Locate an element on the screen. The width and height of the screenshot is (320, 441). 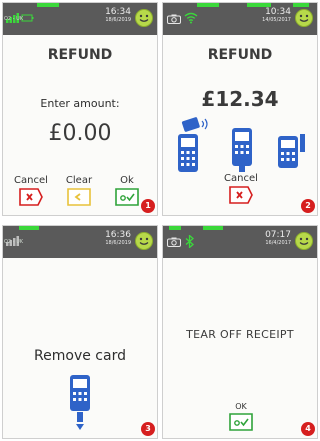
ok-button: Ok is located at coordinates (127, 190).